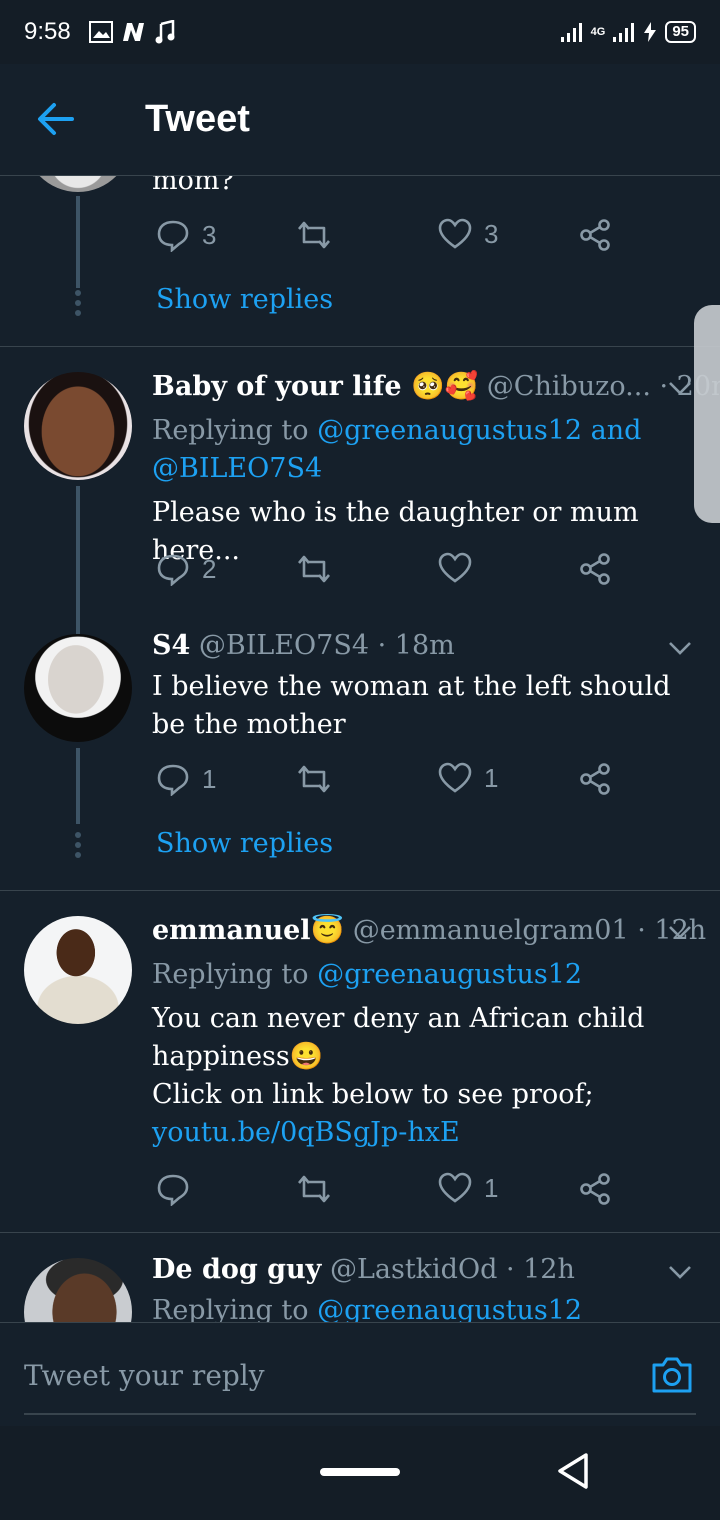 This screenshot has height=1520, width=720. What do you see at coordinates (165, 32) in the screenshot?
I see `music-note-icon` at bounding box center [165, 32].